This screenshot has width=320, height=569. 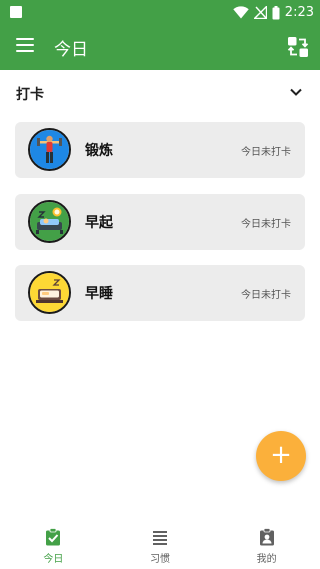 I want to click on add-habit-button: +, so click(x=281, y=456).